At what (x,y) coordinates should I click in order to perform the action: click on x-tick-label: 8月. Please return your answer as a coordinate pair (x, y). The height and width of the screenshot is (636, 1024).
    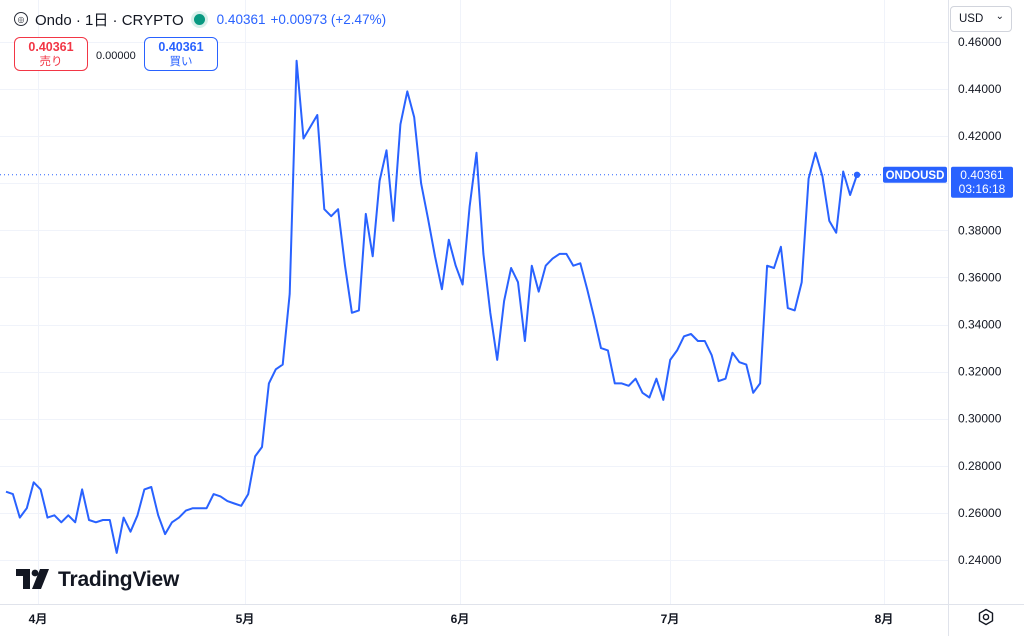
    Looking at the image, I should click on (884, 619).